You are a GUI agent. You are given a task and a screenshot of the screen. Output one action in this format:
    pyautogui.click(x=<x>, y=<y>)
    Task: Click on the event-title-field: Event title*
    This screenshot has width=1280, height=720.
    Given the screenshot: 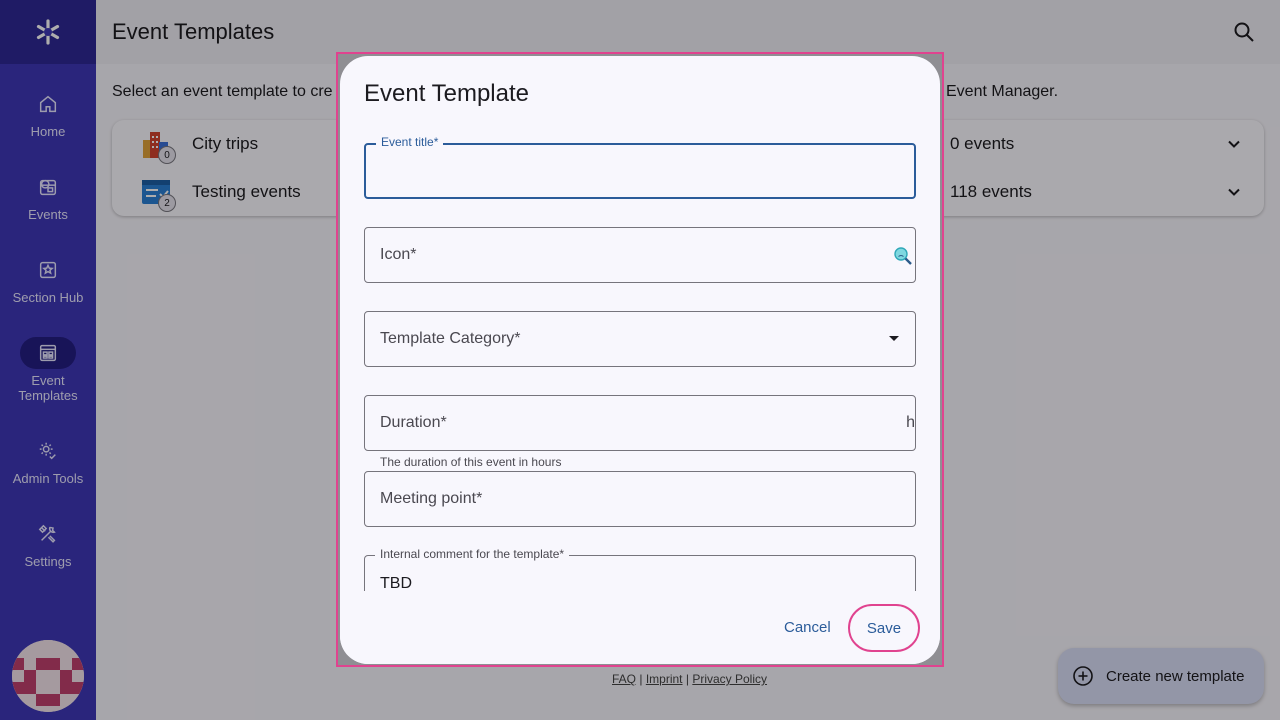 What is the action you would take?
    pyautogui.click(x=640, y=167)
    